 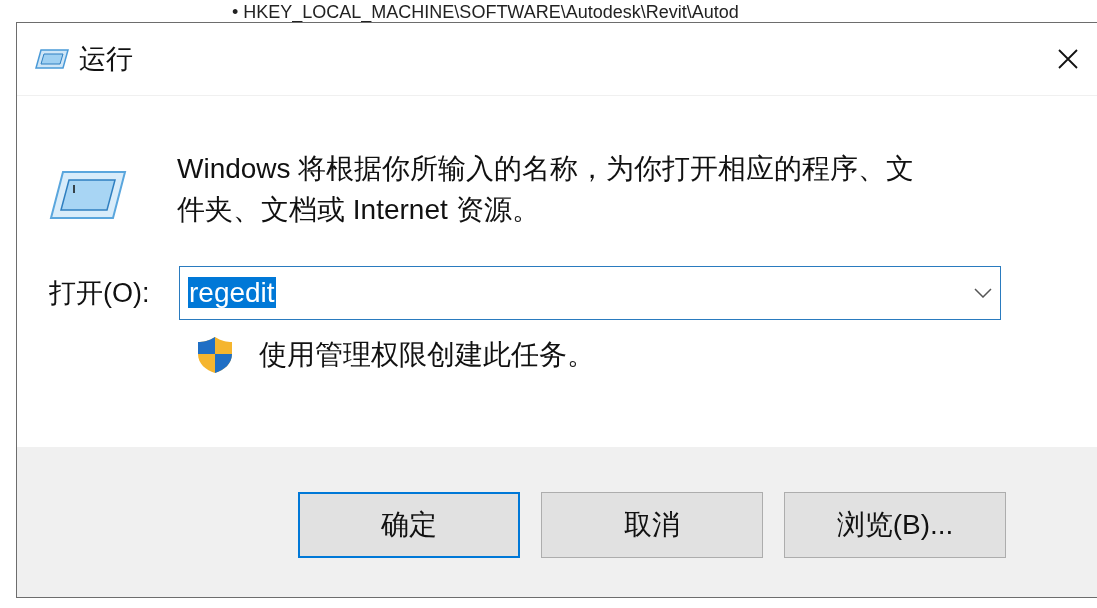 I want to click on open-combo-field: regedit, so click(x=590, y=293).